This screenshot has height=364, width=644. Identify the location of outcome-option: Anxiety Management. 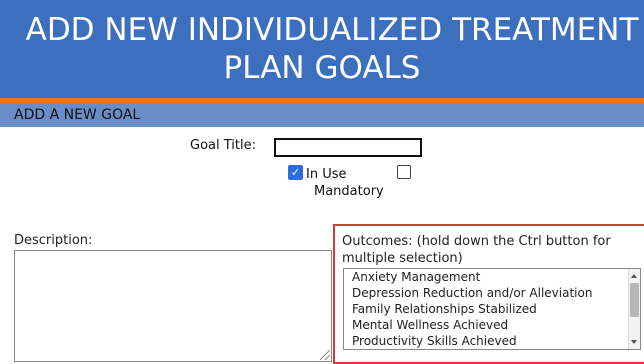
(416, 277).